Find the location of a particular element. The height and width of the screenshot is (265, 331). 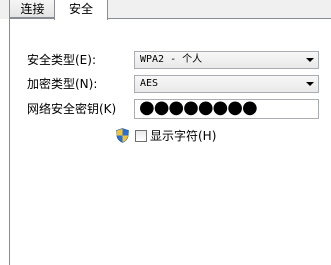

security-type-dropdown: WPA2 - 个人 is located at coordinates (226, 60).